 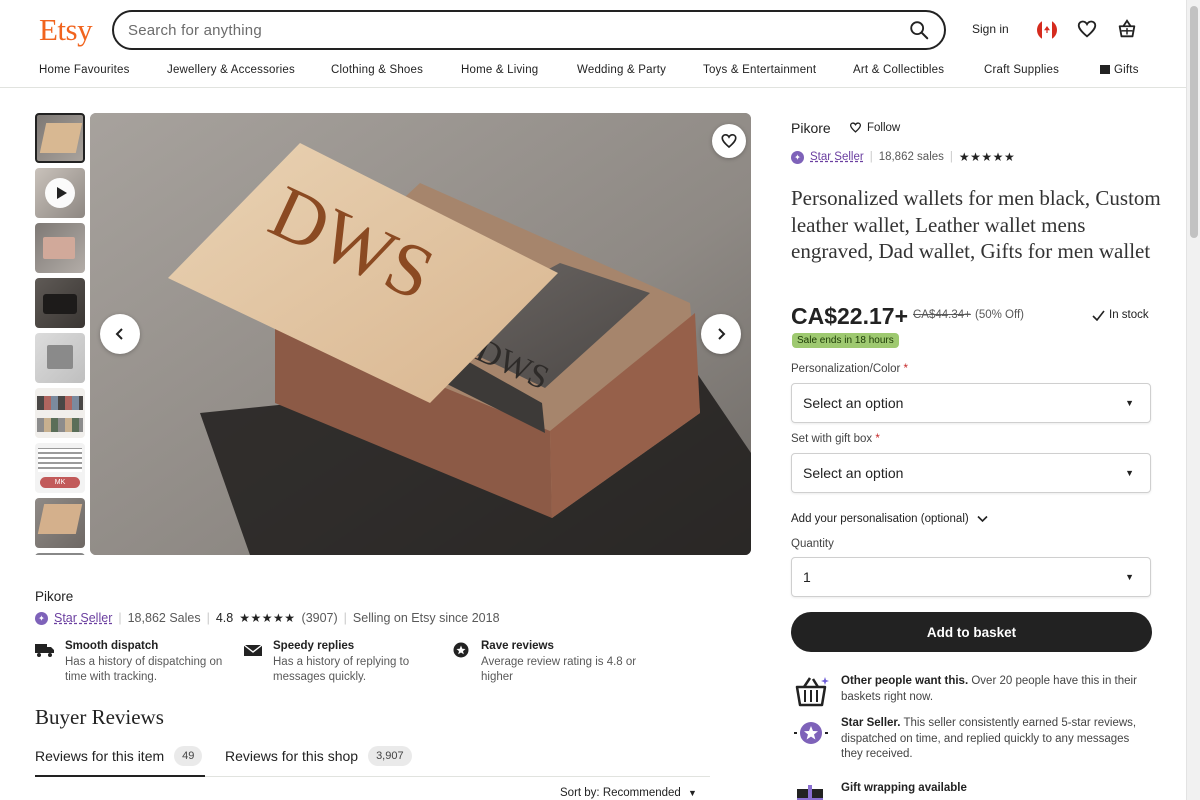 I want to click on product-shop-name: Pikore, so click(x=811, y=128).